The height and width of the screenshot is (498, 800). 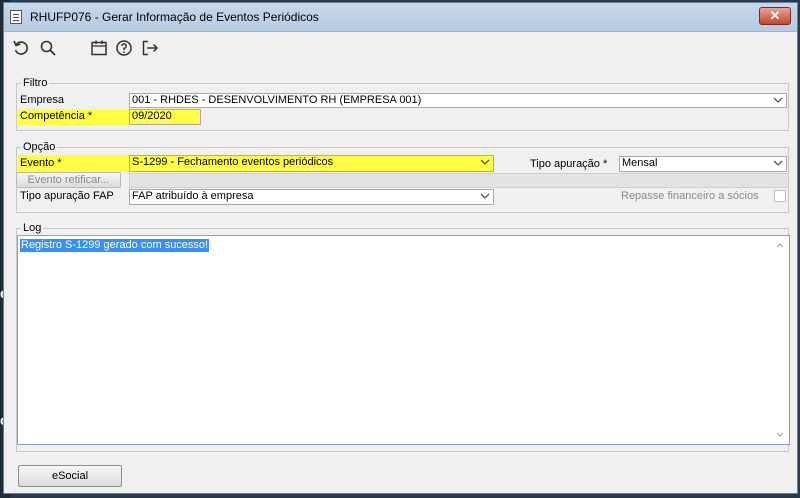 I want to click on opcao-legend: Opção, so click(x=39, y=147).